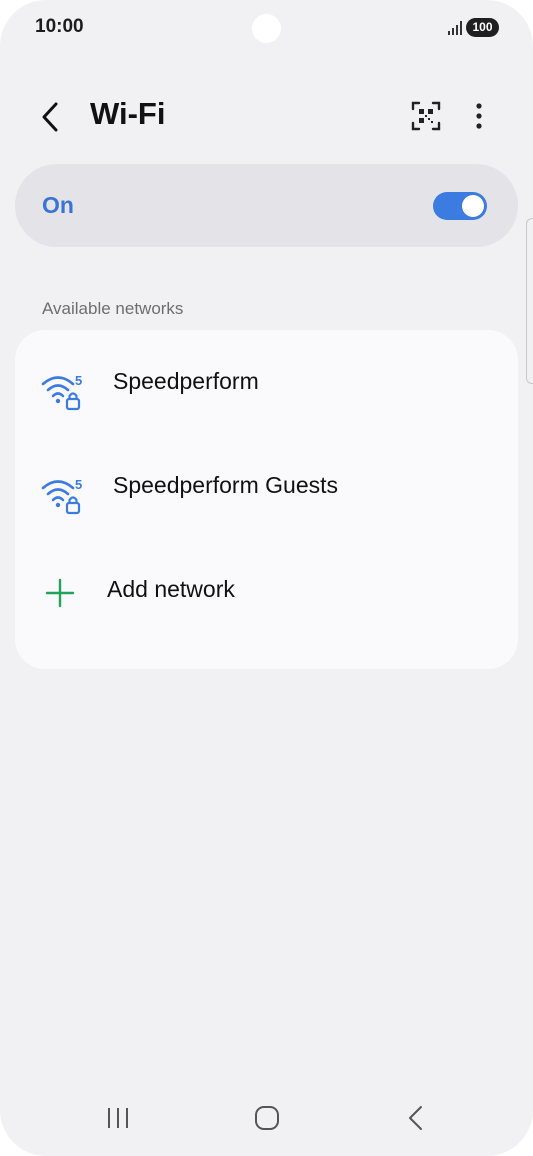 Image resolution: width=533 pixels, height=1156 pixels. Describe the element at coordinates (113, 308) in the screenshot. I see `section-header-available-networks: Available networks` at that location.